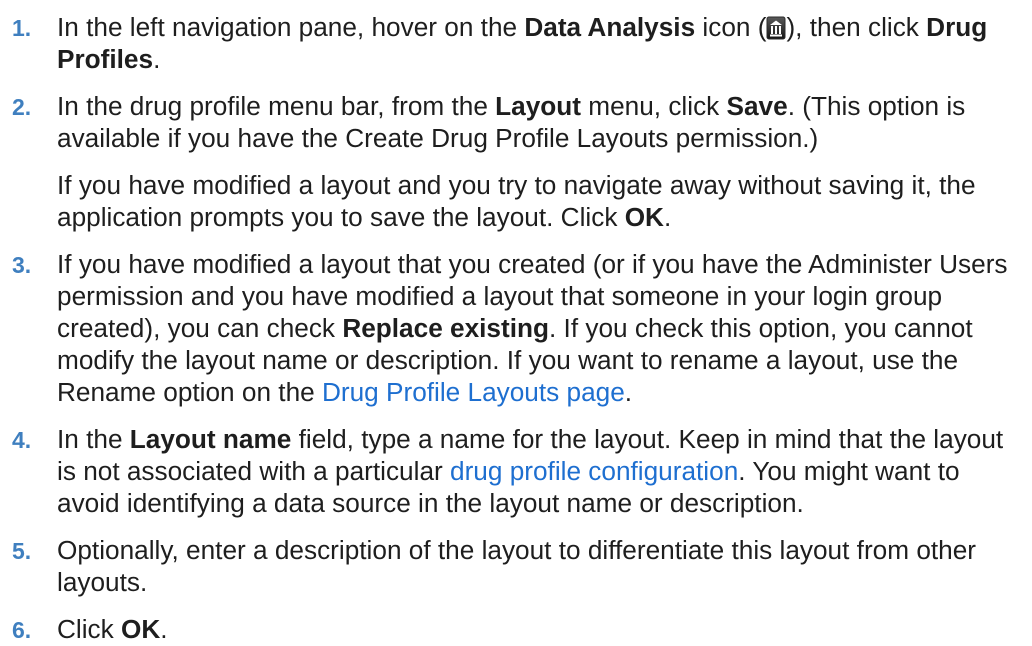  What do you see at coordinates (254, 471) in the screenshot?
I see `step-text: is not associated with a particular` at bounding box center [254, 471].